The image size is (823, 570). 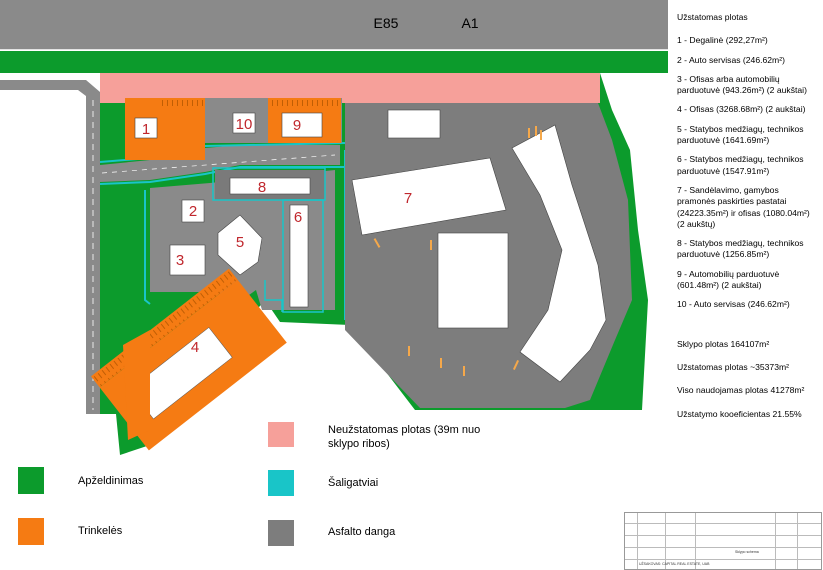 I want to click on legend-swatch-pavers, so click(x=31, y=531).